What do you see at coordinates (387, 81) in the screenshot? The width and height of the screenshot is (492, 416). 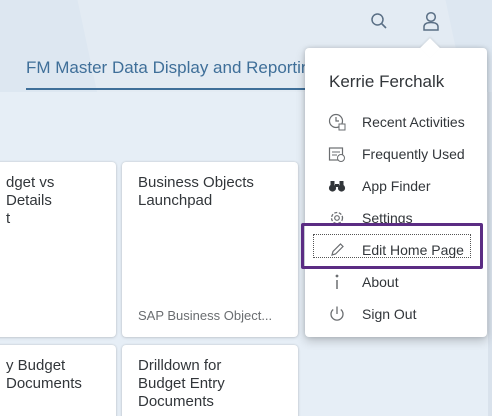 I see `user-name: Kerrie Ferchalk` at bounding box center [387, 81].